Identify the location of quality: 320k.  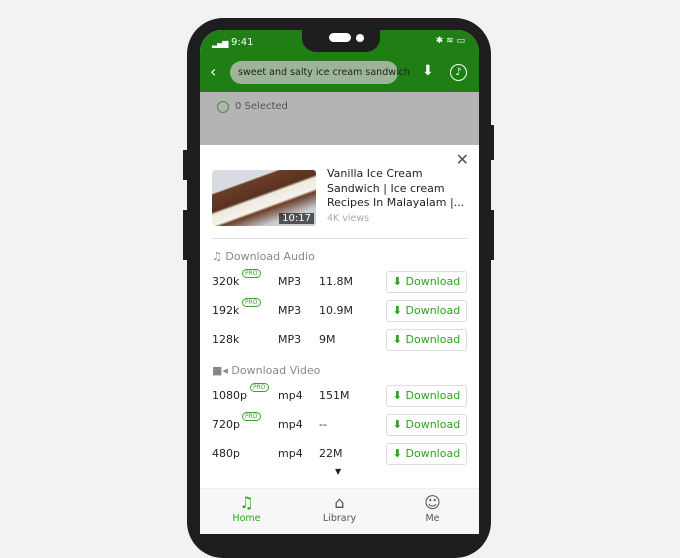
(226, 281).